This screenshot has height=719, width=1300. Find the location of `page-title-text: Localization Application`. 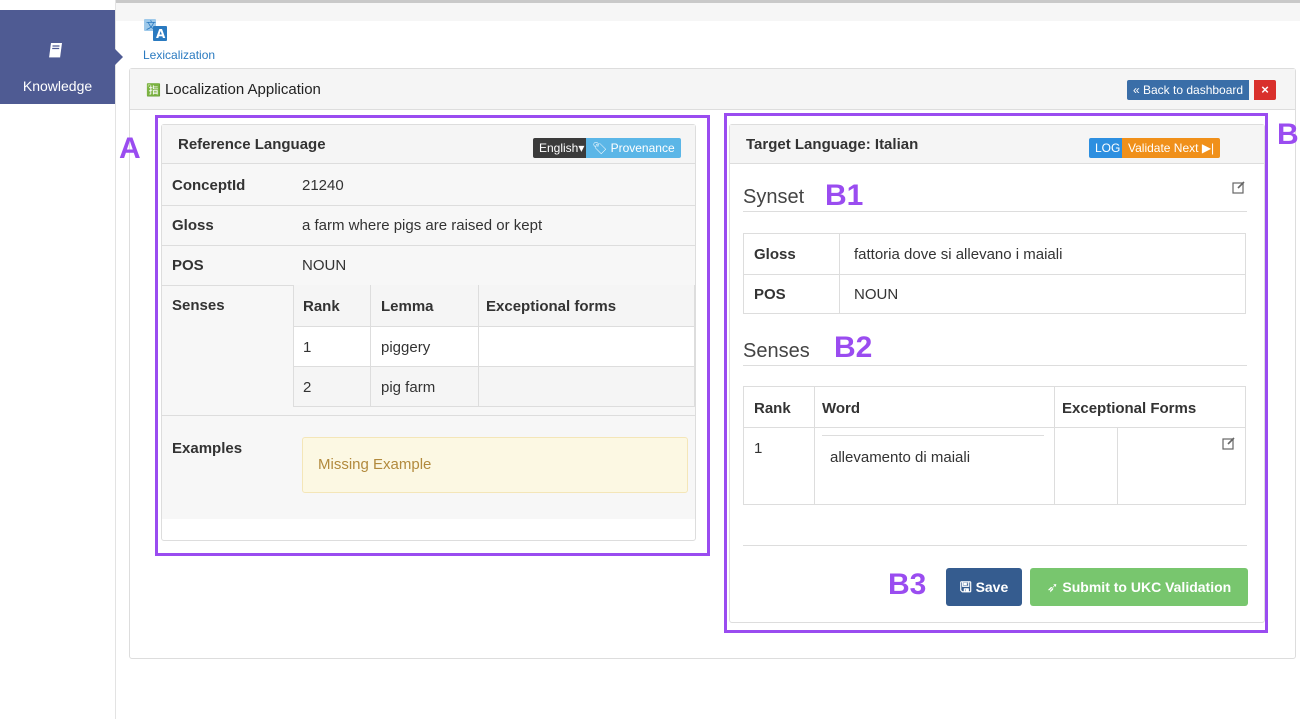

page-title-text: Localization Application is located at coordinates (242, 89).